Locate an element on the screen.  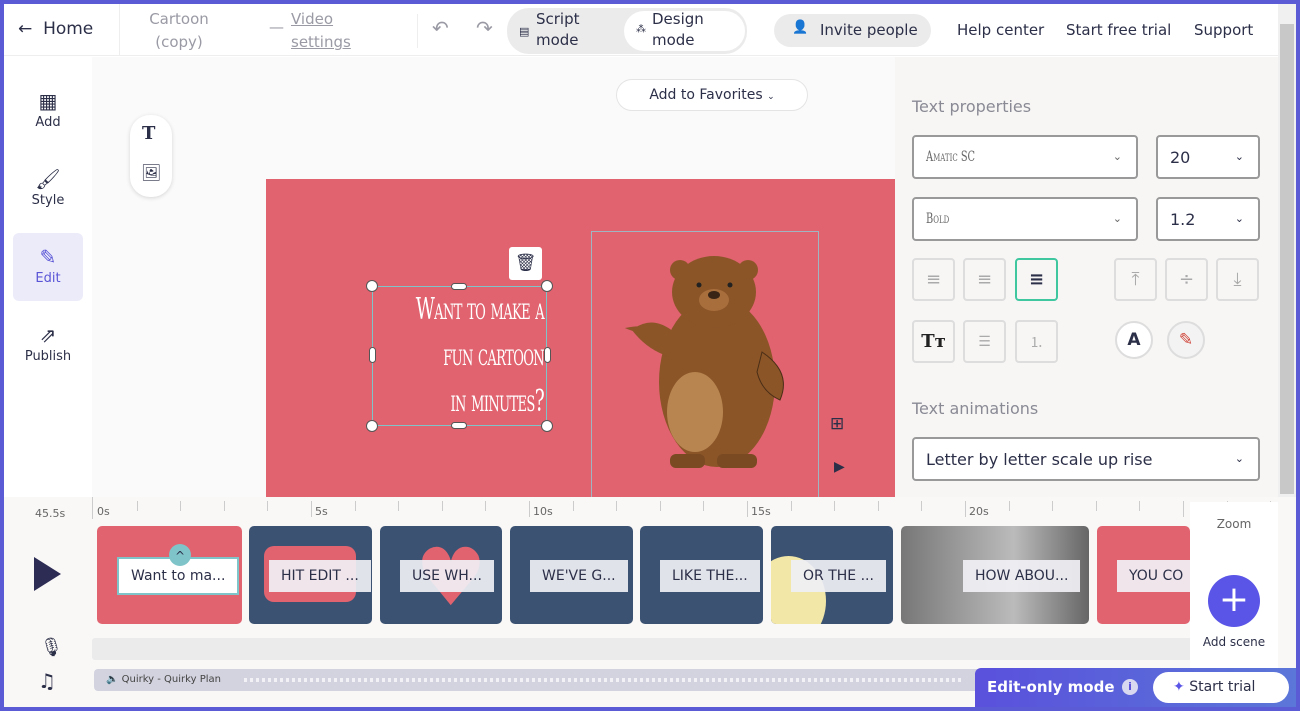
insert-toolbar: T 🖼 is located at coordinates (151, 156).